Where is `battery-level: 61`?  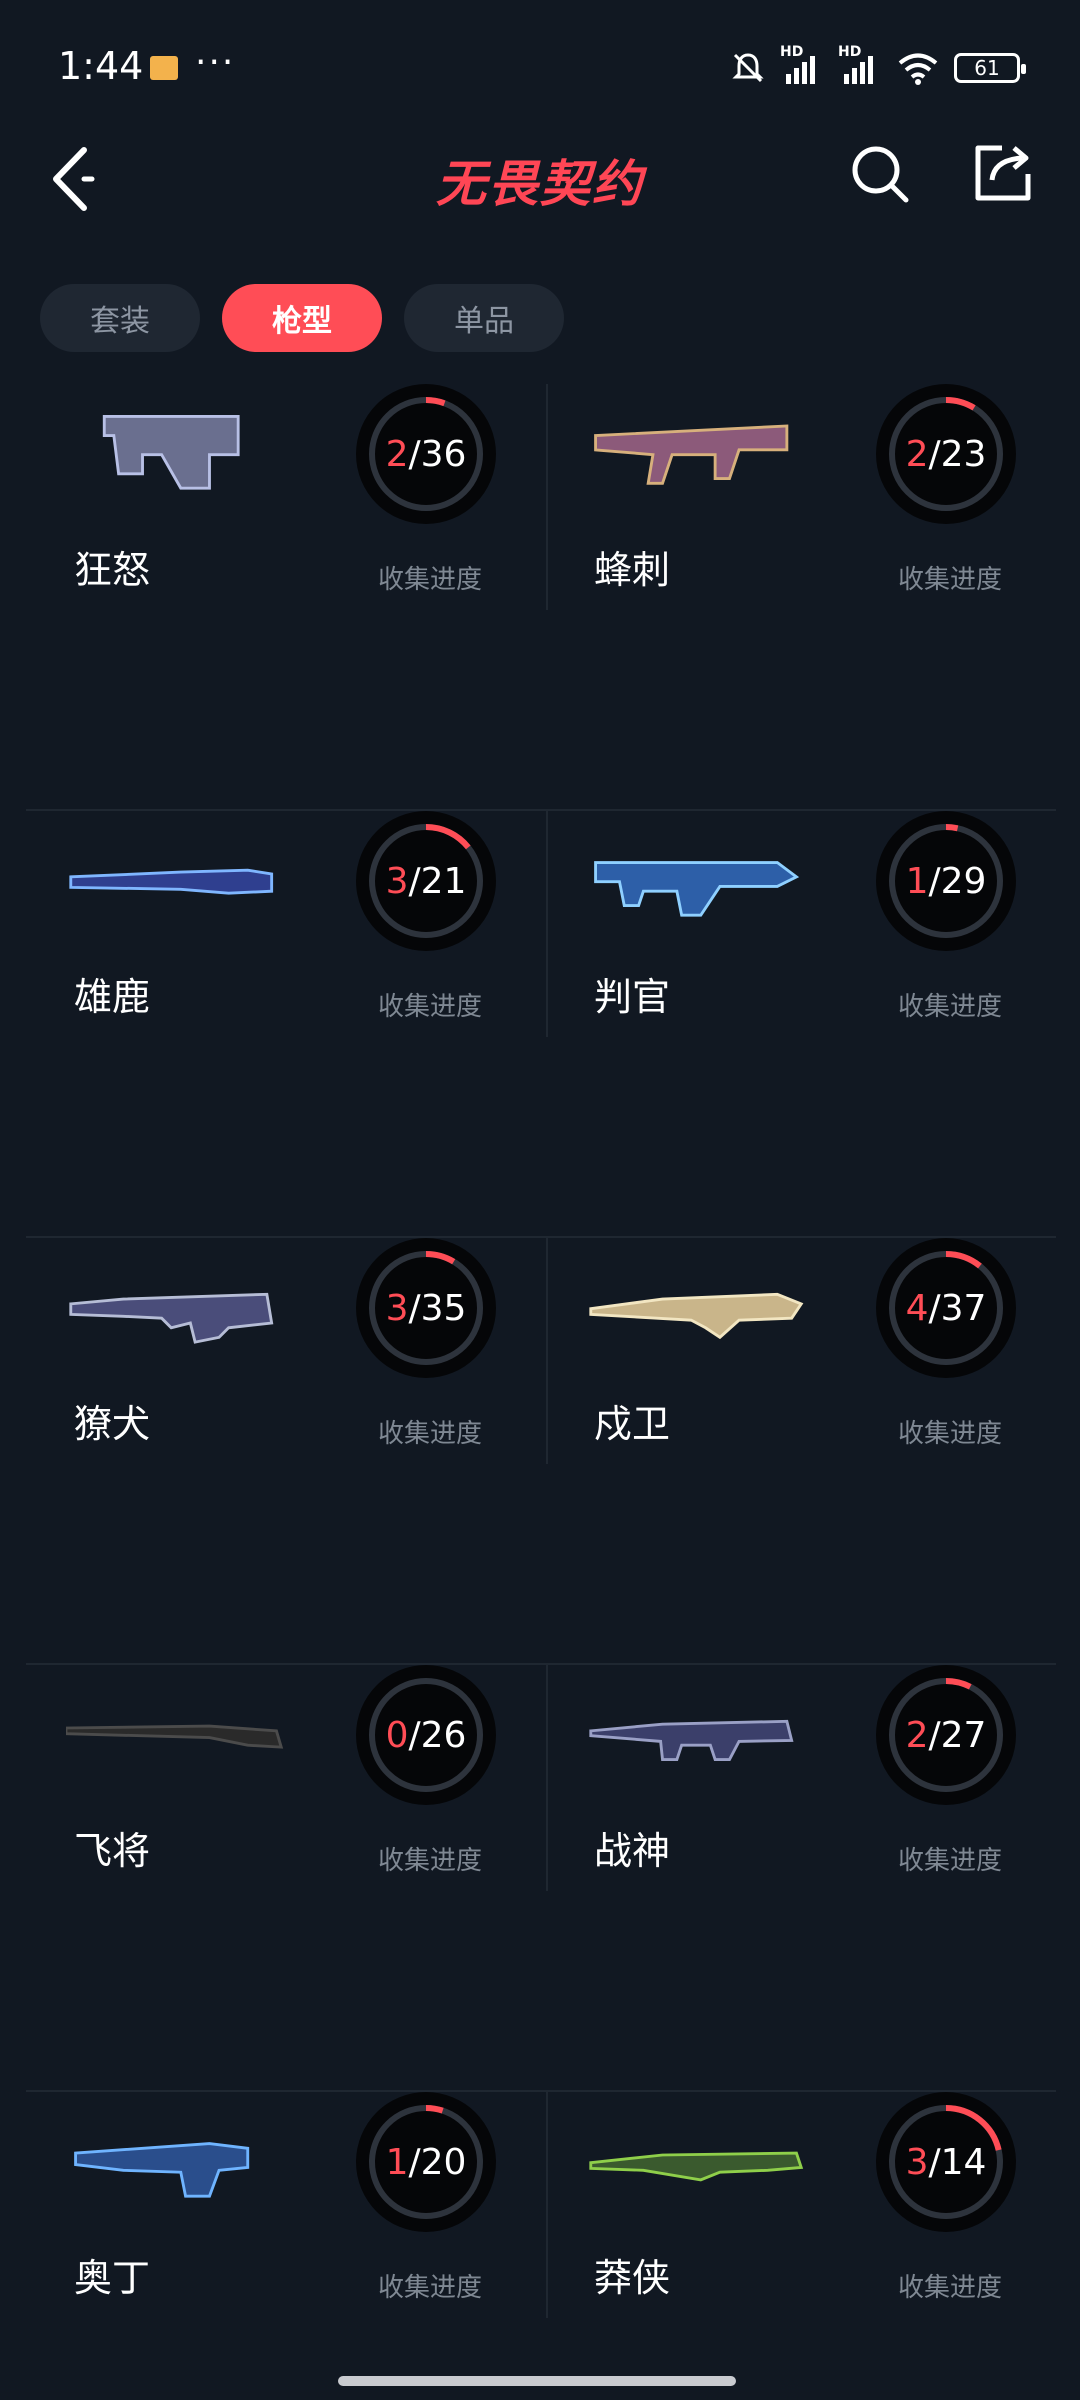 battery-level: 61 is located at coordinates (987, 68).